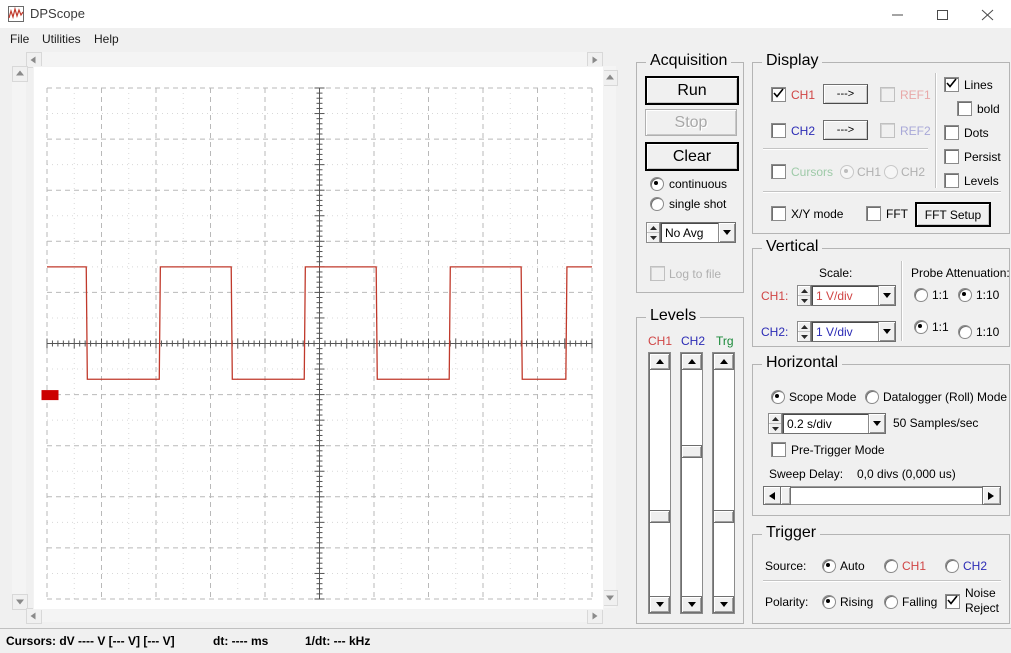  What do you see at coordinates (657, 184) in the screenshot?
I see `radio-continuous` at bounding box center [657, 184].